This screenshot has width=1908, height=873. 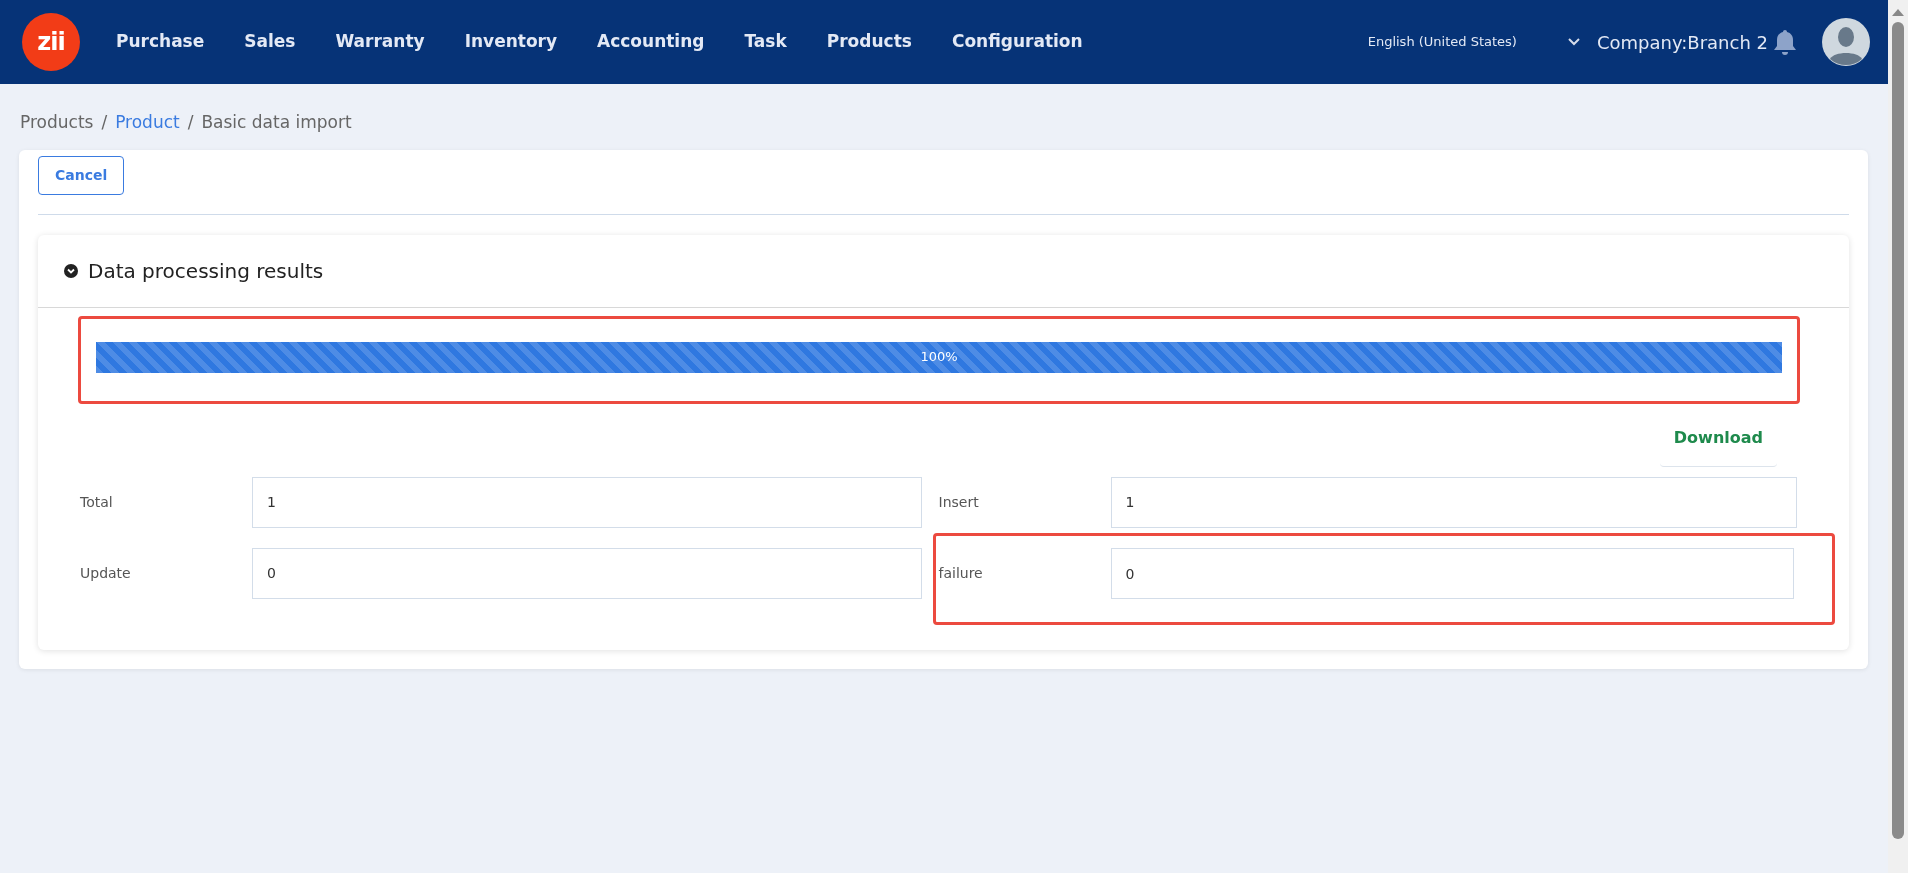 I want to click on breadcrumb-item: Products, so click(x=57, y=122).